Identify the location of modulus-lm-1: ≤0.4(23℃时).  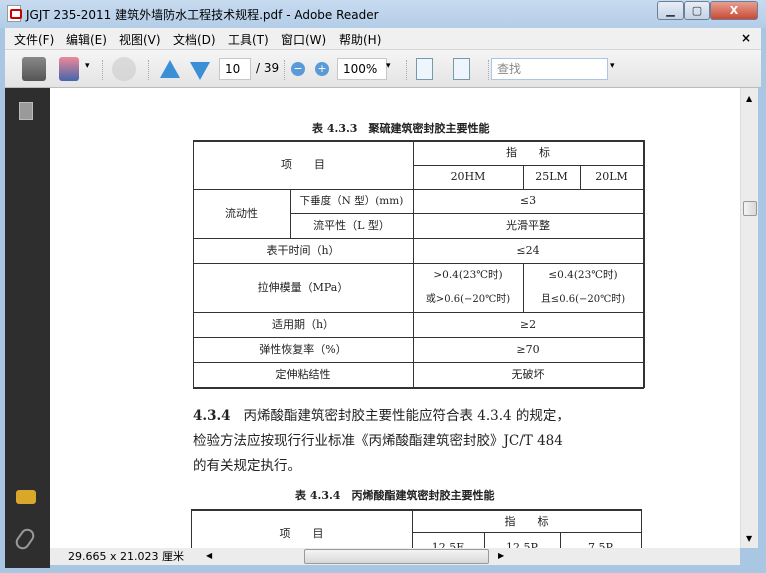
(583, 274).